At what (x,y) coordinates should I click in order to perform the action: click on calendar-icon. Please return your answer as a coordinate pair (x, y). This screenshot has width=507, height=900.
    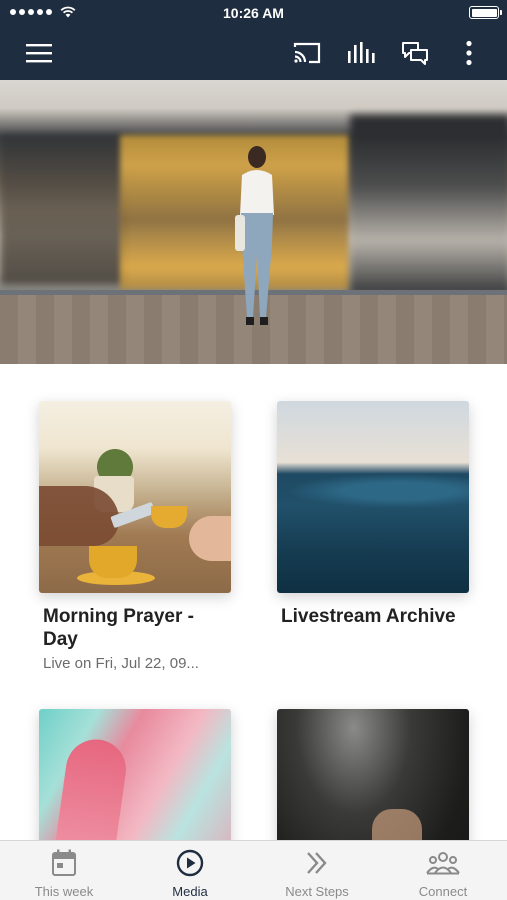
    Looking at the image, I should click on (64, 863).